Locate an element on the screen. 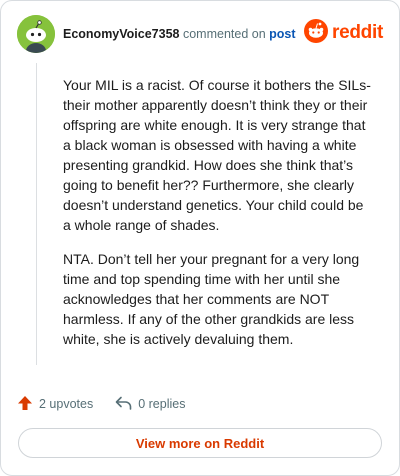  upvote-count: 2 upvotes is located at coordinates (66, 404).